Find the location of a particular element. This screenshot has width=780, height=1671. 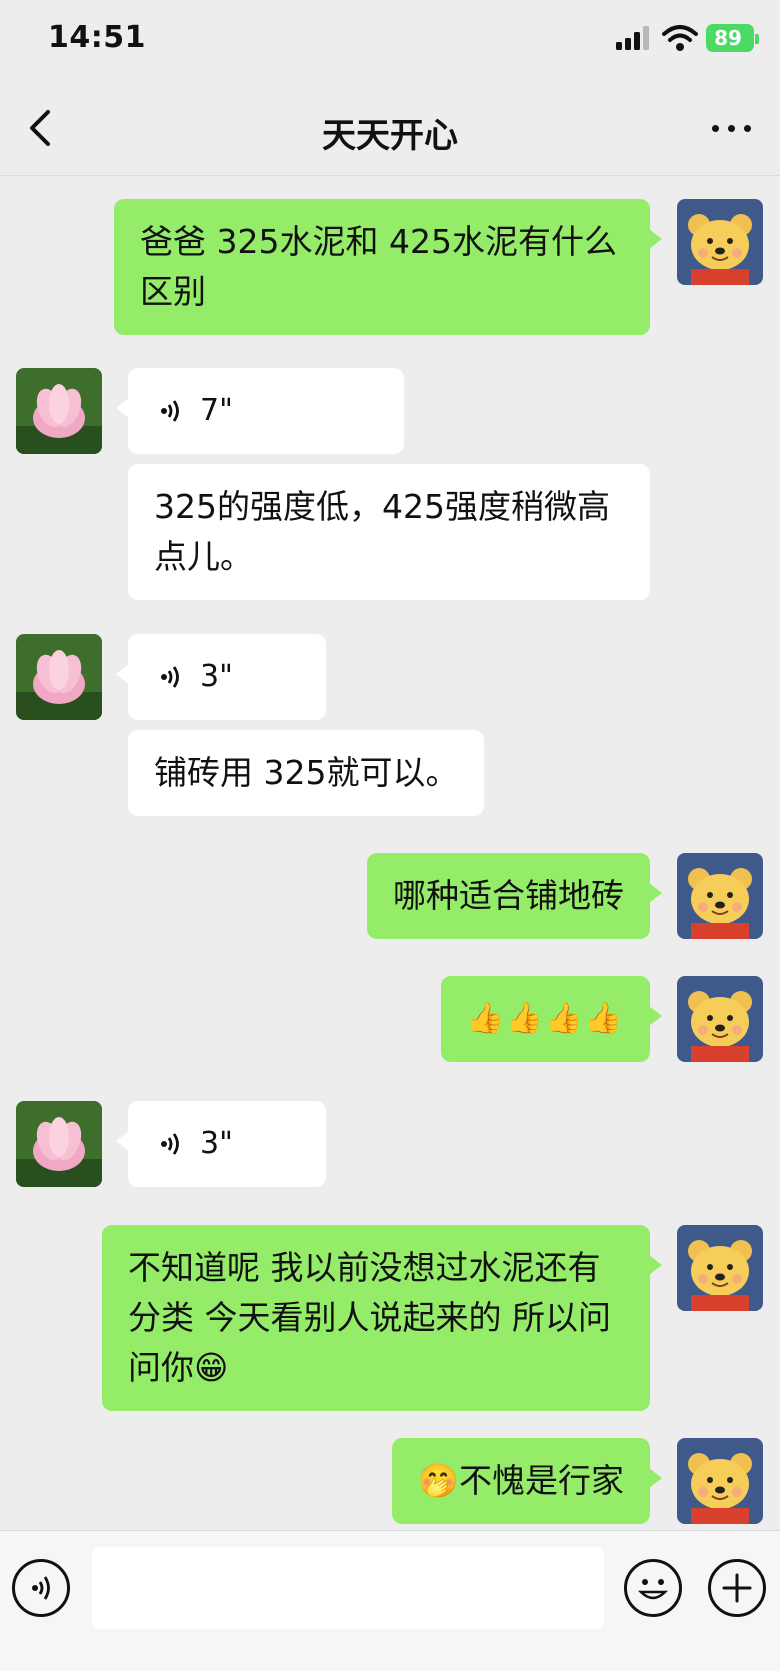

message-input is located at coordinates (348, 1588).